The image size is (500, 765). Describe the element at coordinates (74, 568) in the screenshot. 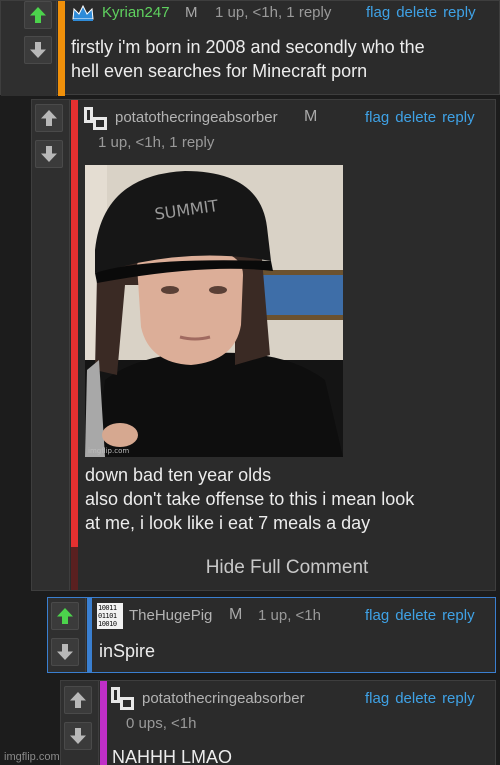

I see `thread-accent-bar-dark` at that location.